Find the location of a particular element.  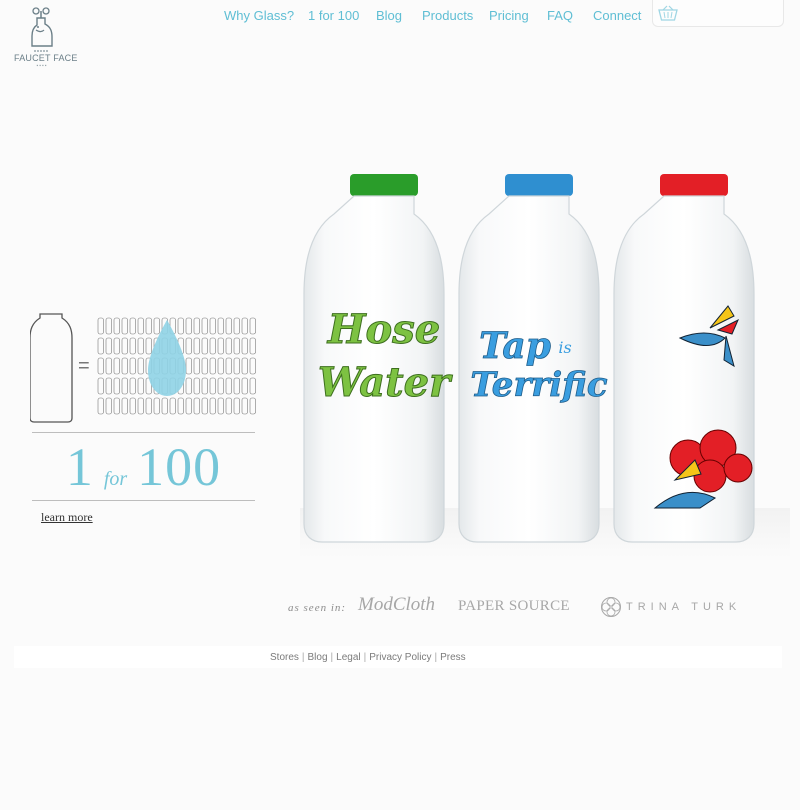

one-for-one-hundred-graphic: = is located at coordinates (144, 370).